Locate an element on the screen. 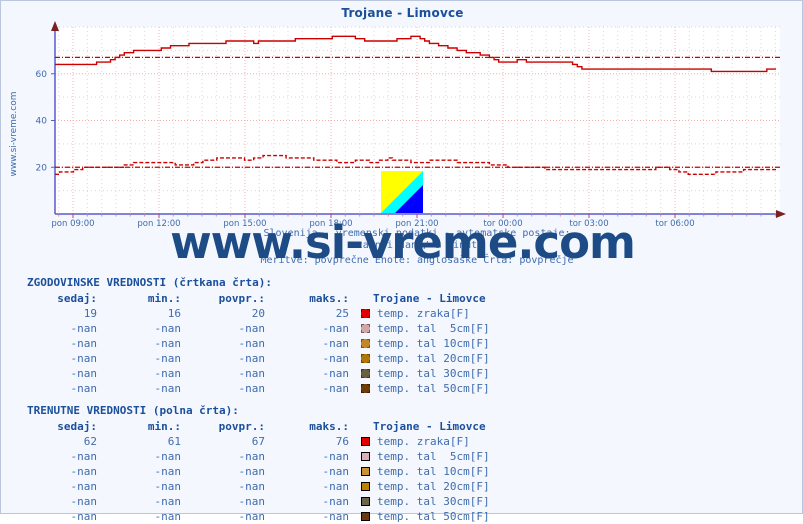  cell-series-name: temp. tal 10cm[F] is located at coordinates (425, 471).